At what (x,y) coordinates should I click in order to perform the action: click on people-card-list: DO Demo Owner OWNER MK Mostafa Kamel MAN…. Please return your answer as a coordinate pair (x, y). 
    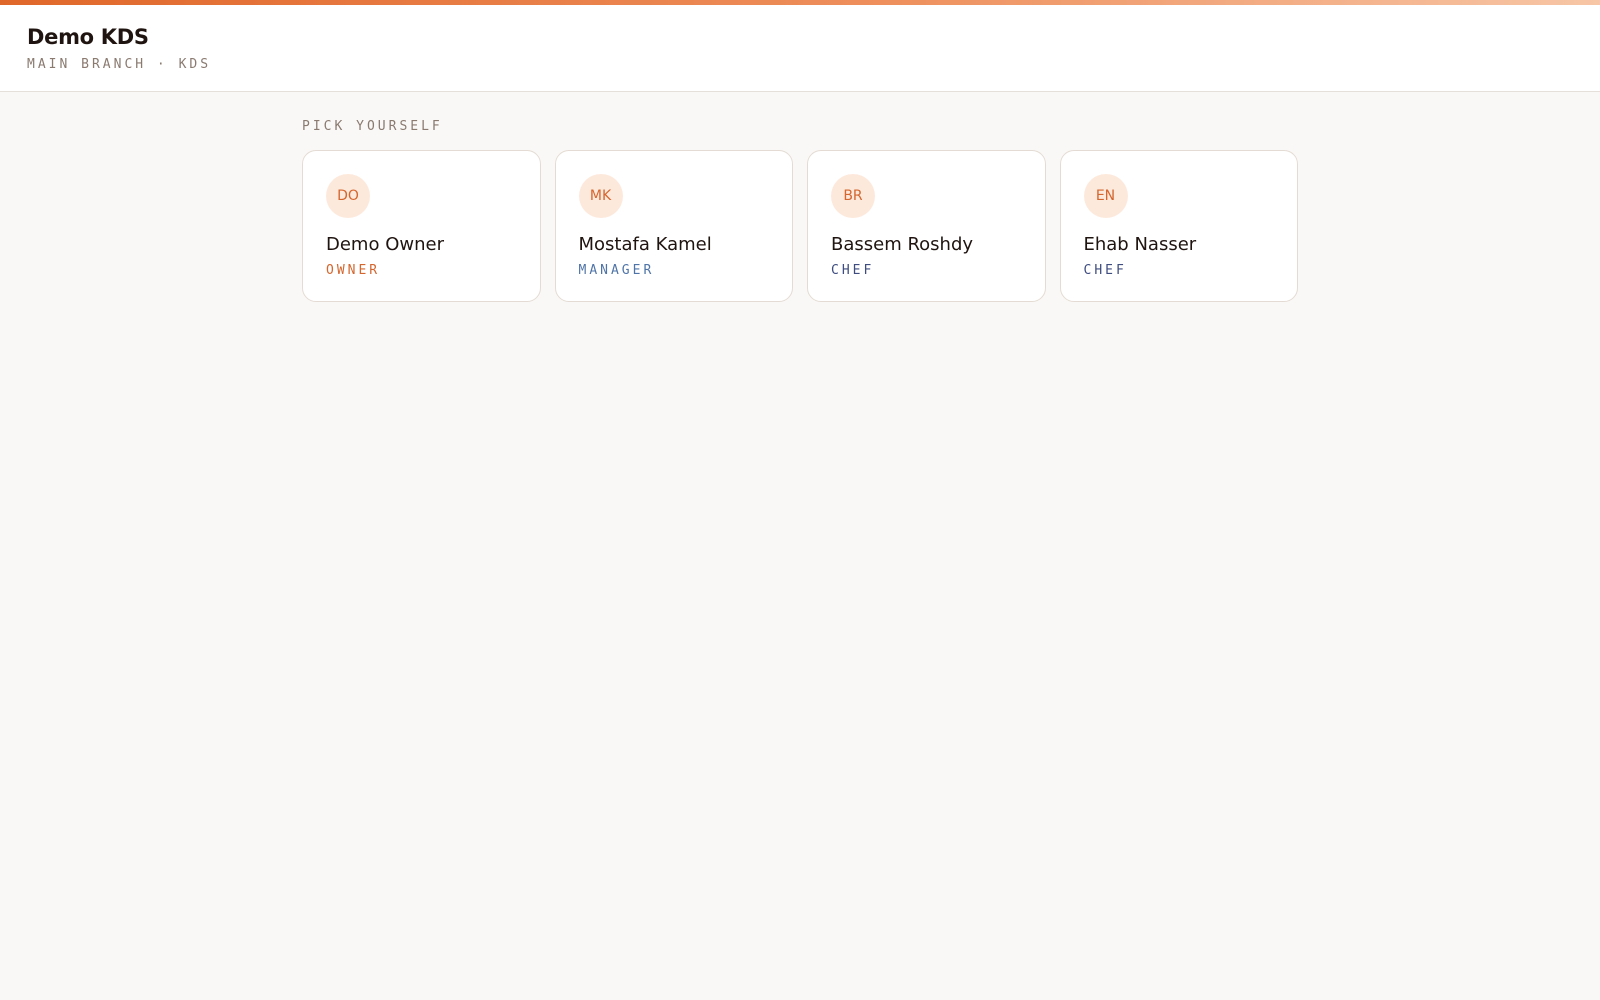
    Looking at the image, I should click on (800, 226).